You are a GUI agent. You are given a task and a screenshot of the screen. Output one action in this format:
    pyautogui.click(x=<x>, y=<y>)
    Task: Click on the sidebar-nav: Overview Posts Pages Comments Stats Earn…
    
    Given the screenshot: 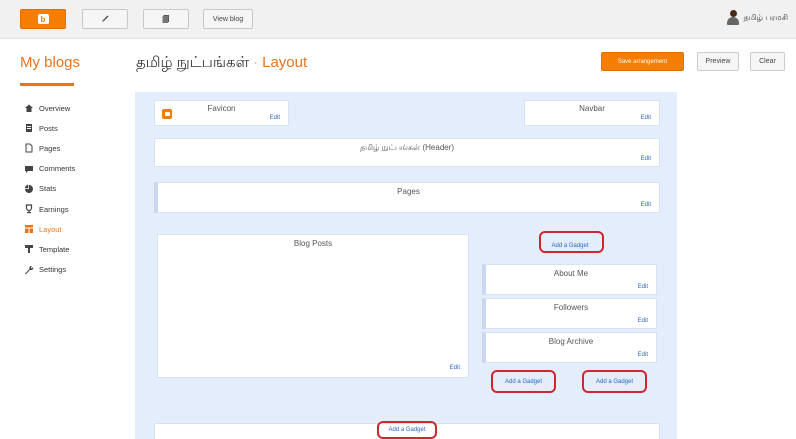 What is the action you would take?
    pyautogui.click(x=69, y=189)
    